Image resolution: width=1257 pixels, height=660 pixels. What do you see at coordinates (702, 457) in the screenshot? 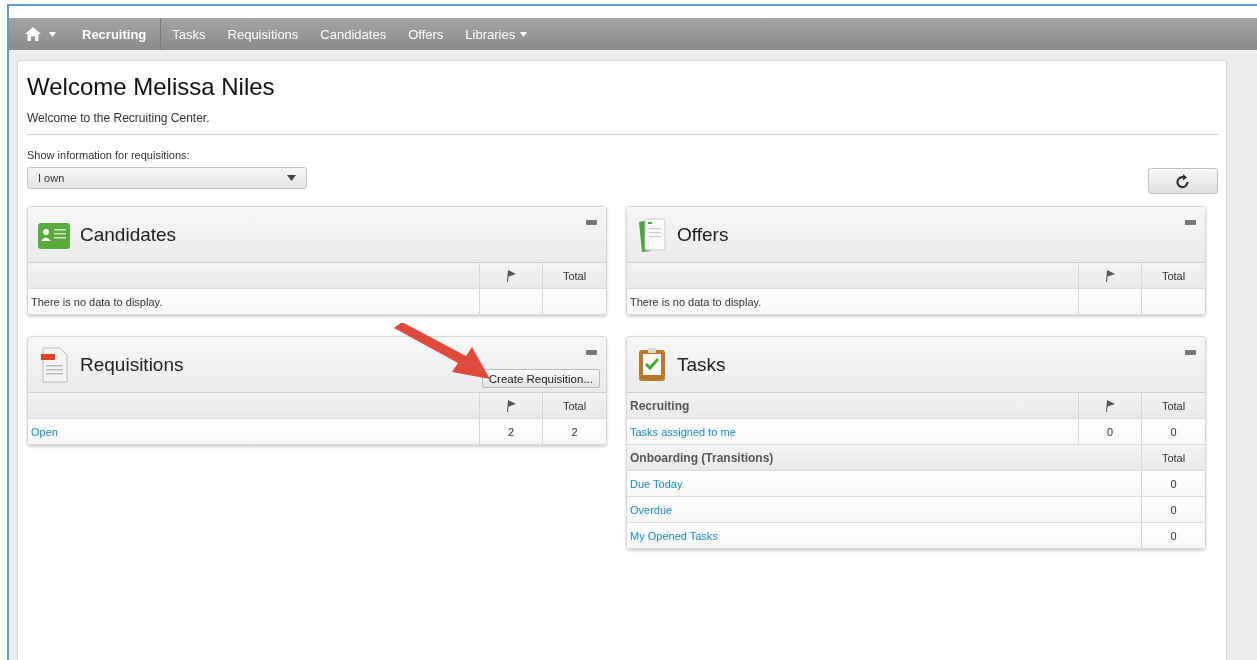
I see `section-heading: Onboarding (Transitions)` at bounding box center [702, 457].